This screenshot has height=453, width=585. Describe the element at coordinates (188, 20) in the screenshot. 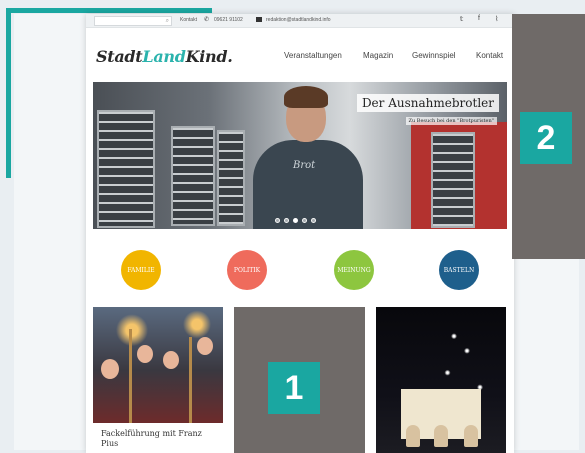

I see `contact-label: Kontakt` at that location.